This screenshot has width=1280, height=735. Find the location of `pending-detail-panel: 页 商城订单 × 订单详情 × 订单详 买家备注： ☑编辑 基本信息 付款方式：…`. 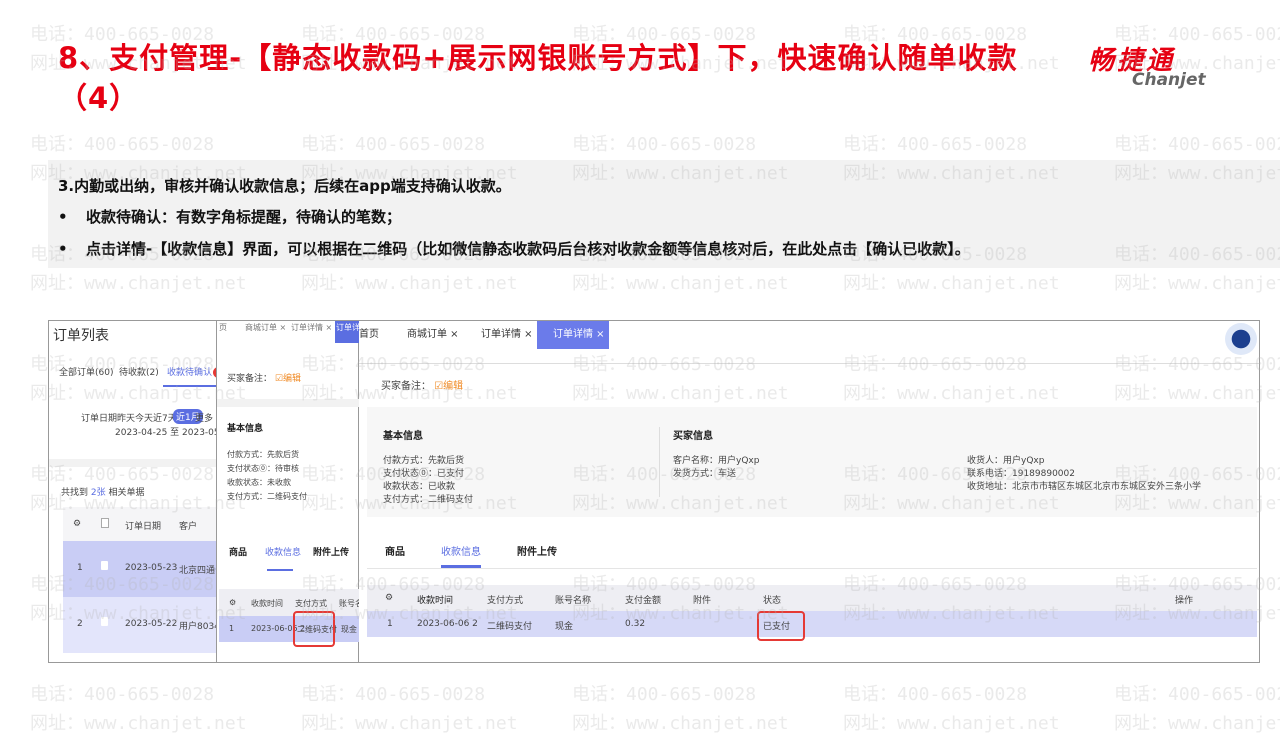

pending-detail-panel: 页 商城订单 × 订单详情 × 订单详 买家备注： ☑编辑 基本信息 付款方式：… is located at coordinates (293, 491).